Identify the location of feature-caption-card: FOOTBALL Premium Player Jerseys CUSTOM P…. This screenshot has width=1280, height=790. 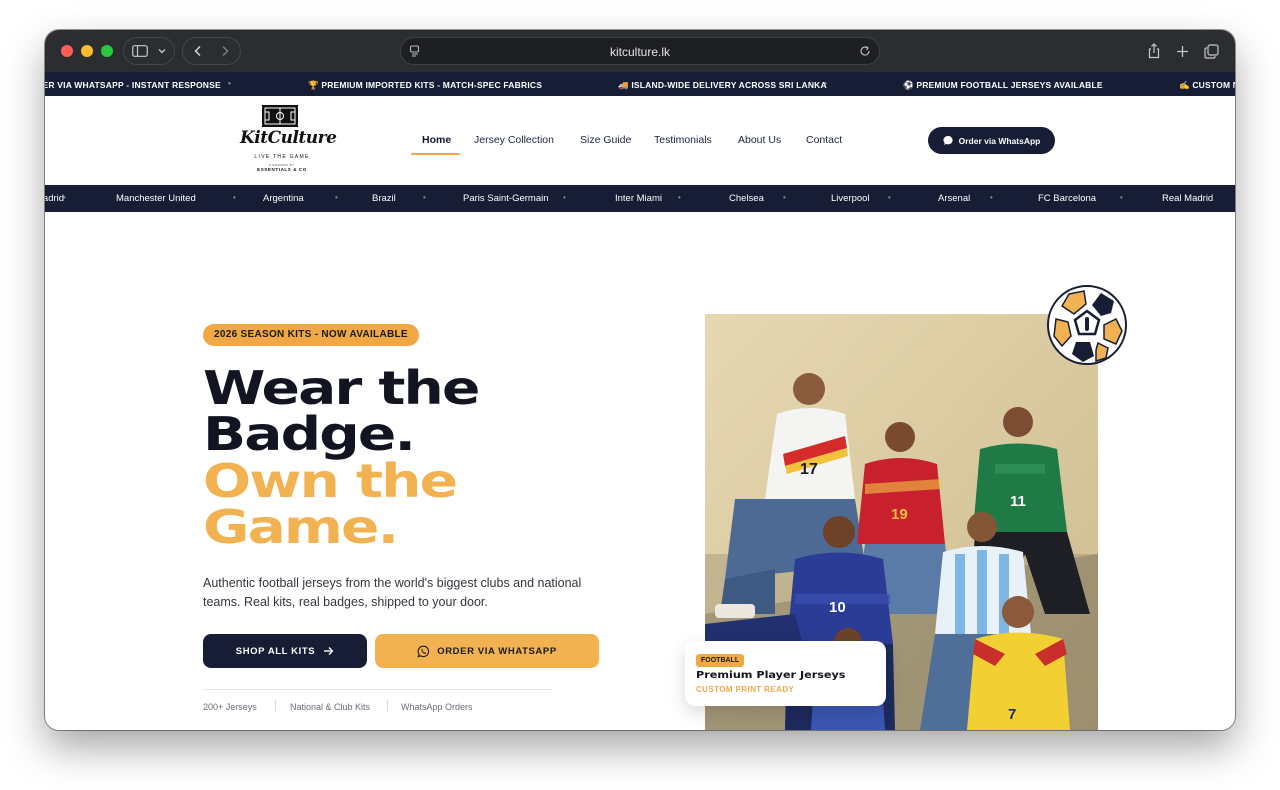
(785, 673).